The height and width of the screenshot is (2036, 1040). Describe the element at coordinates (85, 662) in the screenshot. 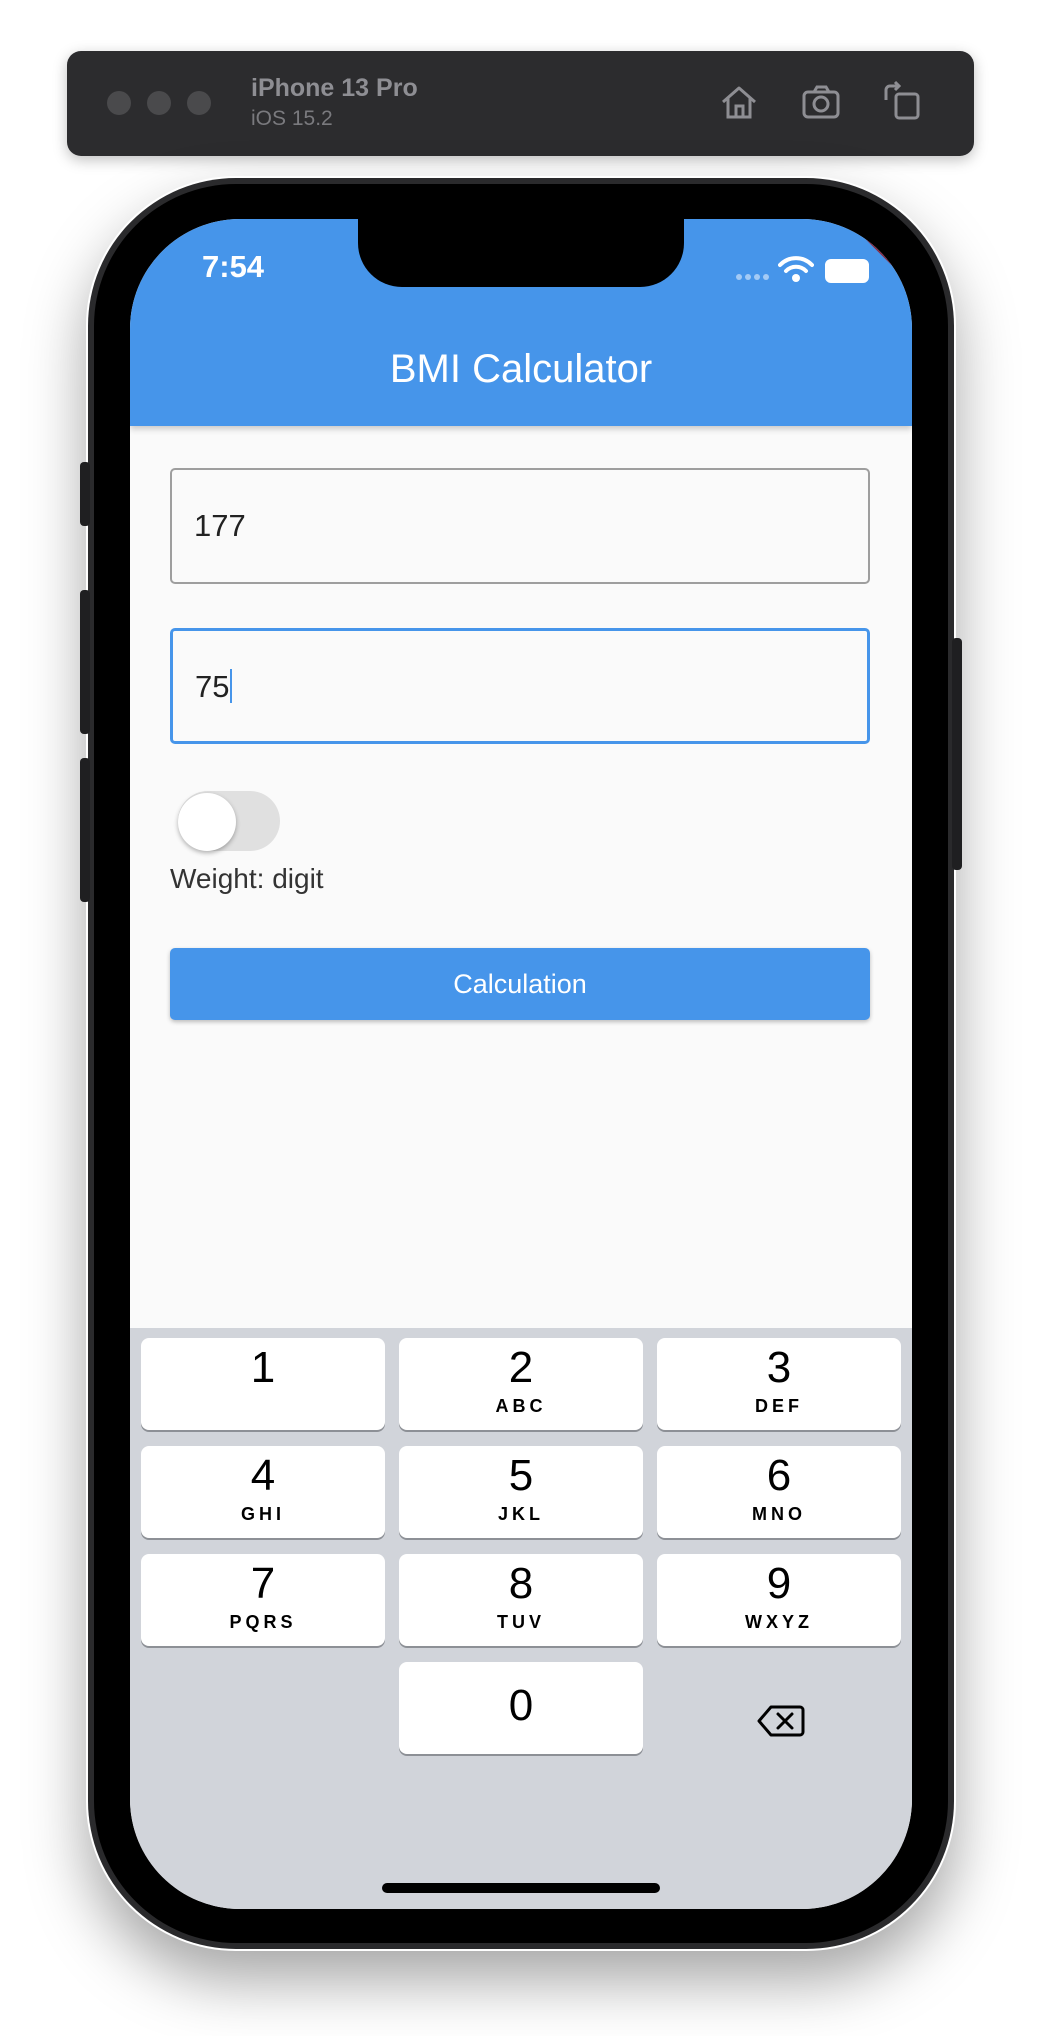

I see `volume-up-button` at that location.